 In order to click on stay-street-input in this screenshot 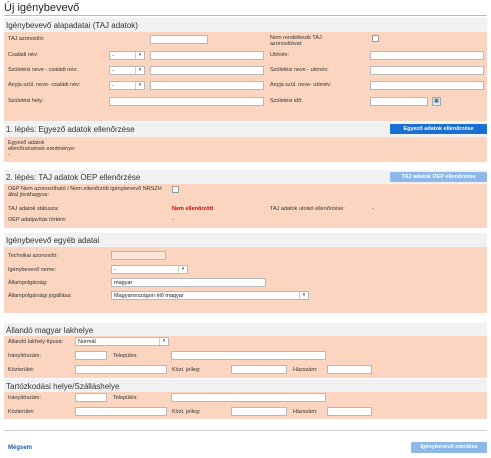, I will do `click(121, 411)`.